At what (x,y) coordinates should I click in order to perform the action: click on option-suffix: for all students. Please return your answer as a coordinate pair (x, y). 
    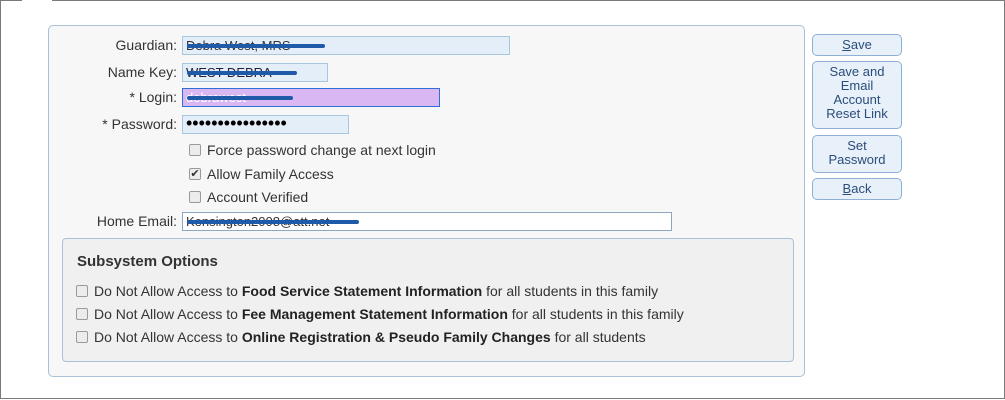
    Looking at the image, I should click on (598, 337).